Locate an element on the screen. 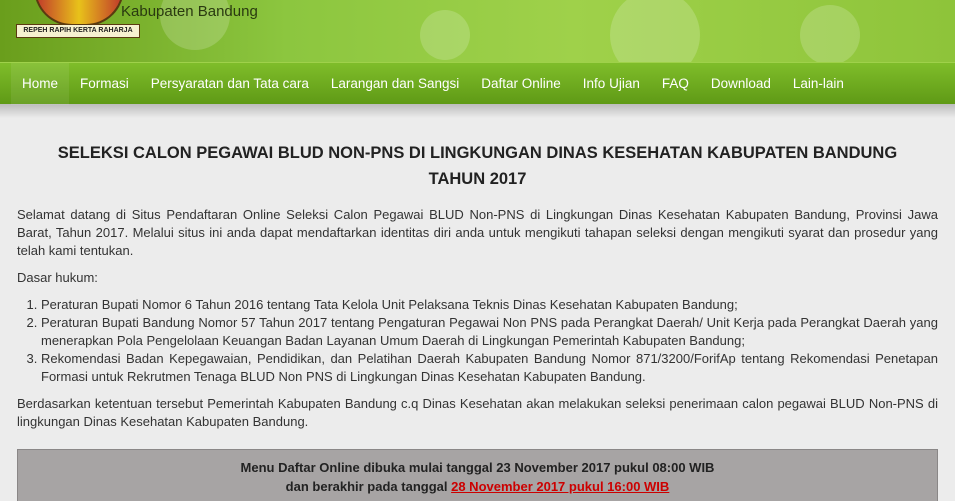  site-subtitle: Kabupaten Bandung is located at coordinates (189, 11).